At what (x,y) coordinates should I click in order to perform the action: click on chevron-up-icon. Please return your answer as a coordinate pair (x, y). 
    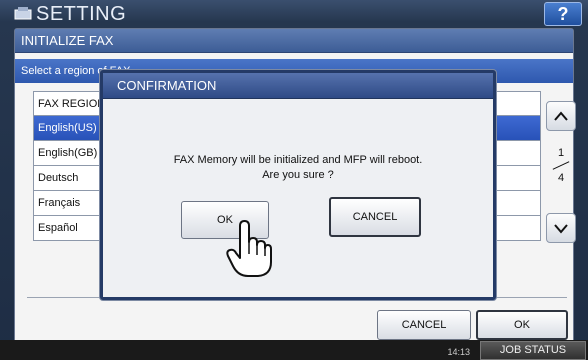
    Looking at the image, I should click on (561, 116).